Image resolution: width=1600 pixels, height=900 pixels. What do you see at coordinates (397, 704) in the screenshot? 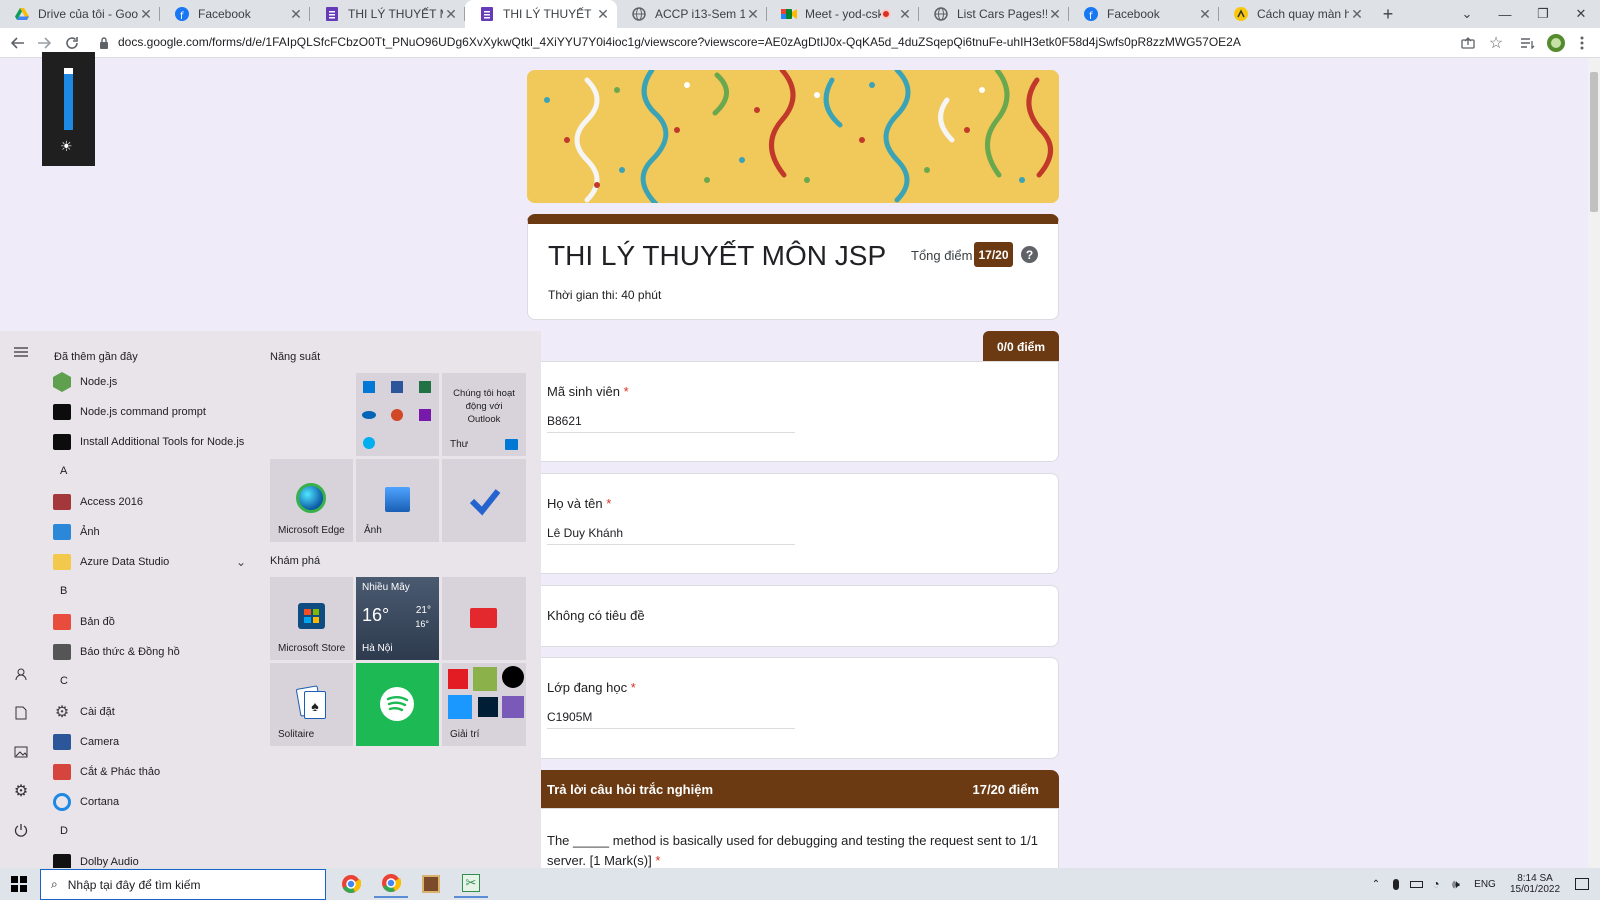
I see `spotify-tile` at bounding box center [397, 704].